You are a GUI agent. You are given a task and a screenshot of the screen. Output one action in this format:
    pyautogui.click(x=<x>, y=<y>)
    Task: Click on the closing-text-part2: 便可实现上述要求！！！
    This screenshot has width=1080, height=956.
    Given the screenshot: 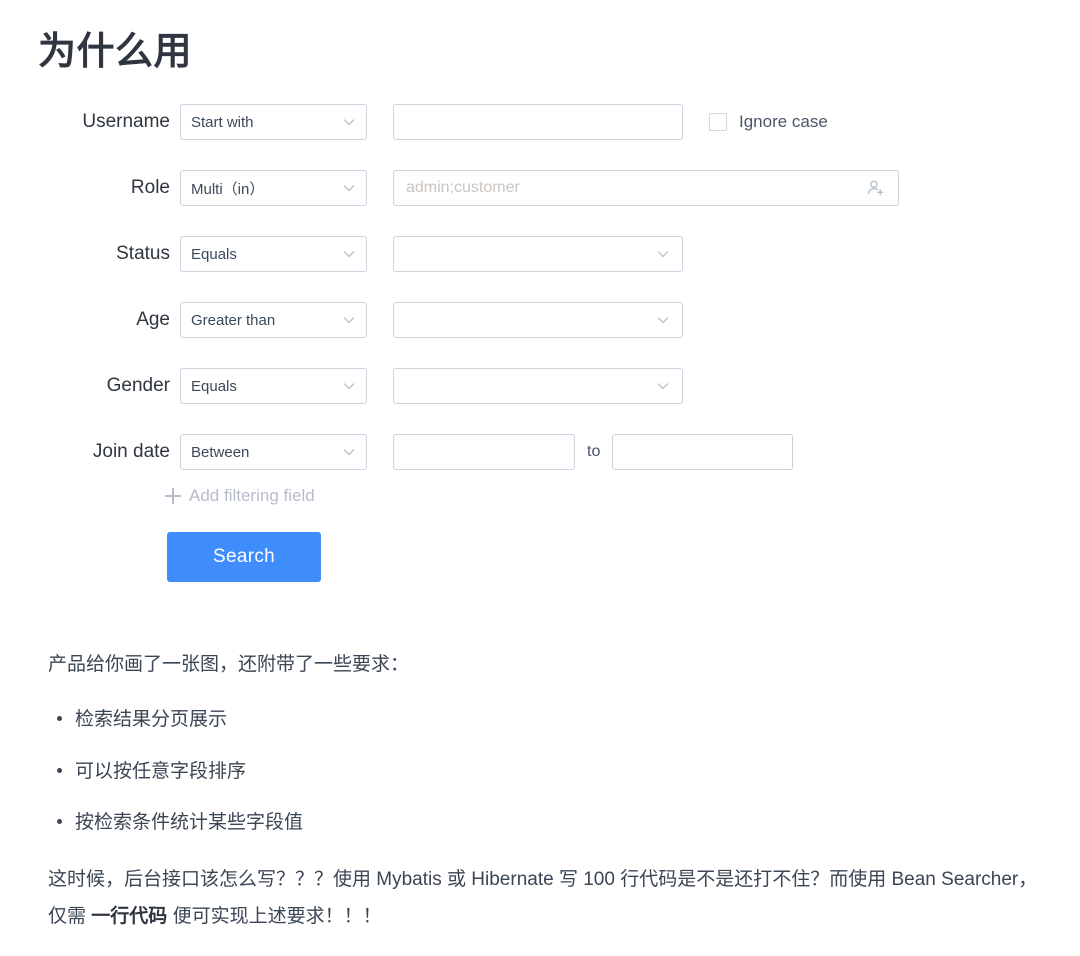 What is the action you would take?
    pyautogui.click(x=274, y=917)
    